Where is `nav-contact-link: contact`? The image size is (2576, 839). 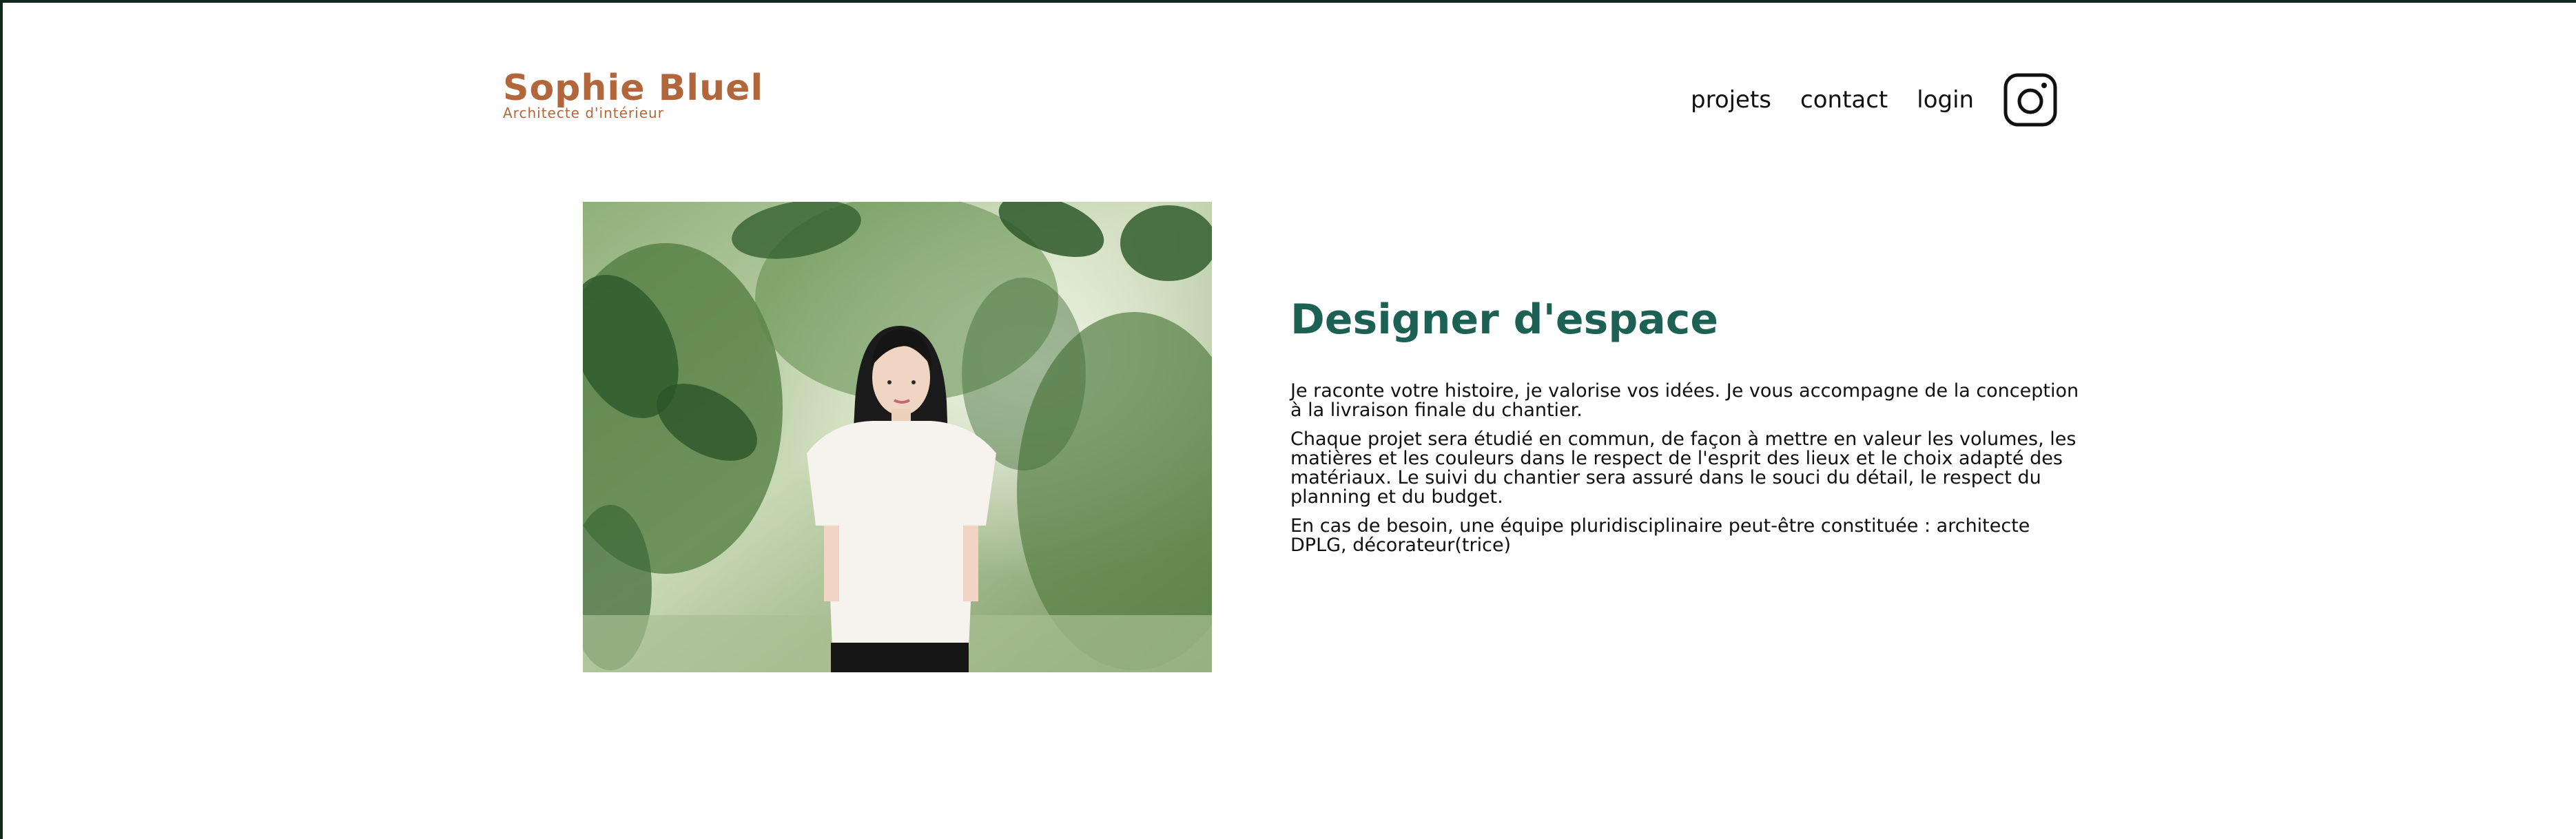
nav-contact-link: contact is located at coordinates (1844, 100).